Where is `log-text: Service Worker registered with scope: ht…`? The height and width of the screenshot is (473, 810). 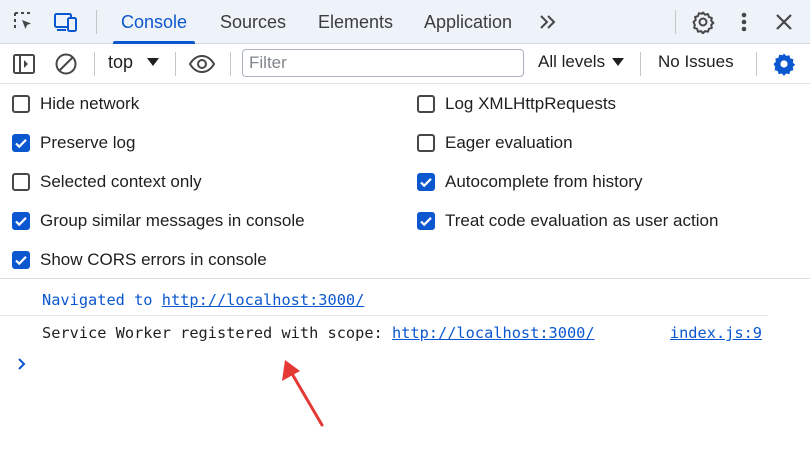 log-text: Service Worker registered with scope: ht… is located at coordinates (318, 333).